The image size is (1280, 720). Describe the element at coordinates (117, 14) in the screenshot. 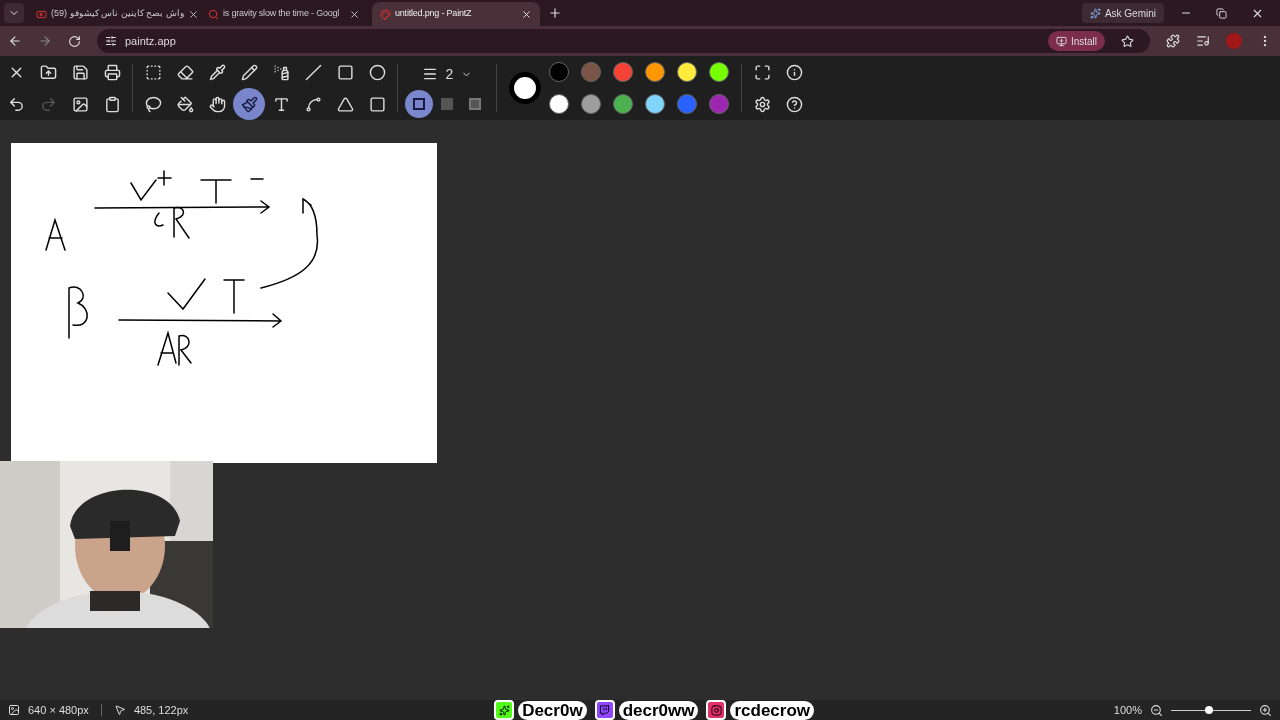

I see `tab-title: (59) واش بصح كاينين ناس كيشوفو` at that location.